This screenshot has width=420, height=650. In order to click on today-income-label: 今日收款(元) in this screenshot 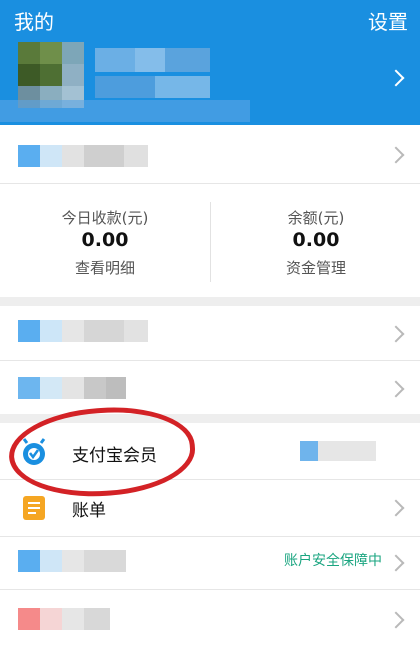, I will do `click(105, 218)`.